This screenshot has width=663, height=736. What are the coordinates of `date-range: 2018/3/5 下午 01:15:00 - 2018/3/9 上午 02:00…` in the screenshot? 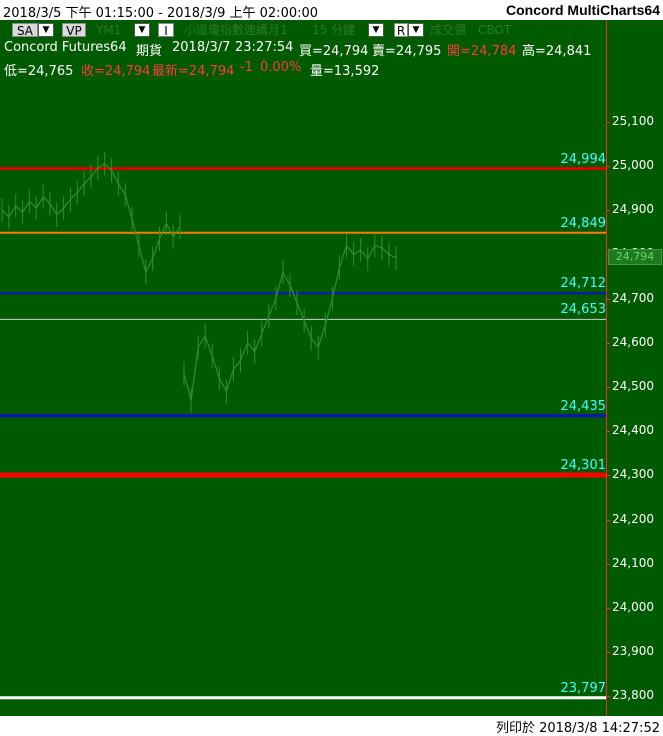 It's located at (161, 13).